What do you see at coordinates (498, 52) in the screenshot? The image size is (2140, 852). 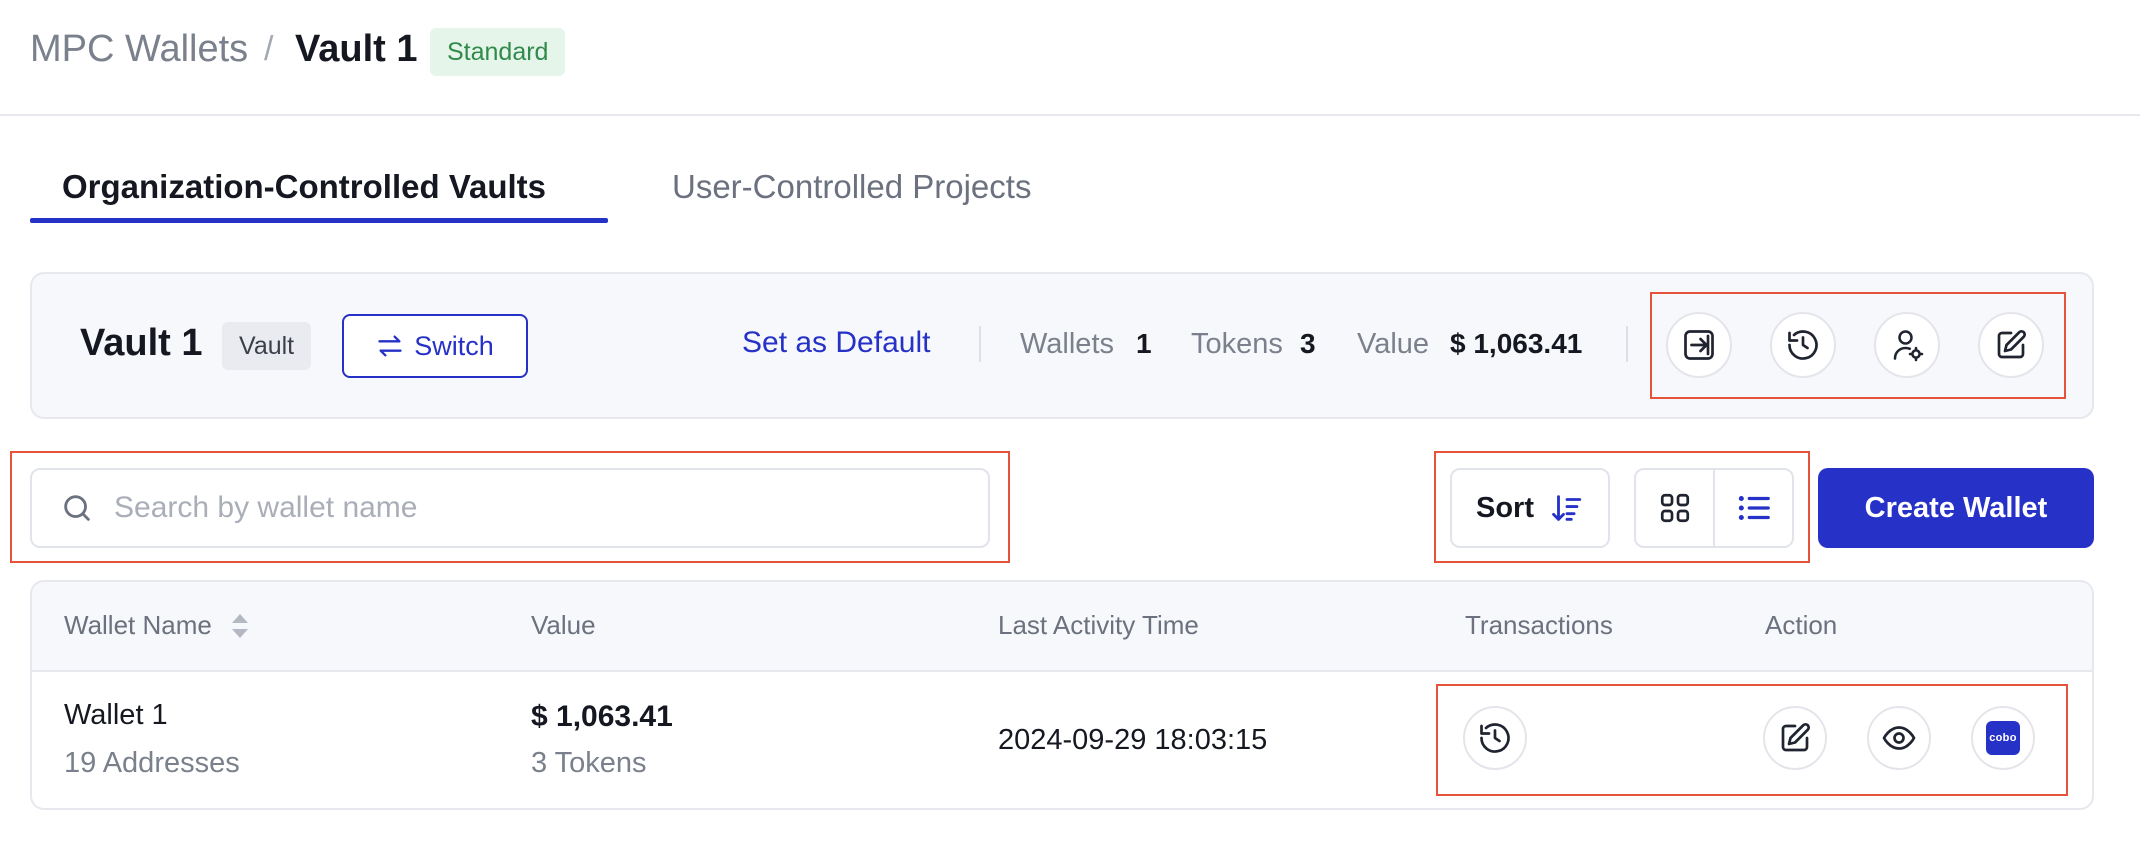 I see `status-badge: Standard` at bounding box center [498, 52].